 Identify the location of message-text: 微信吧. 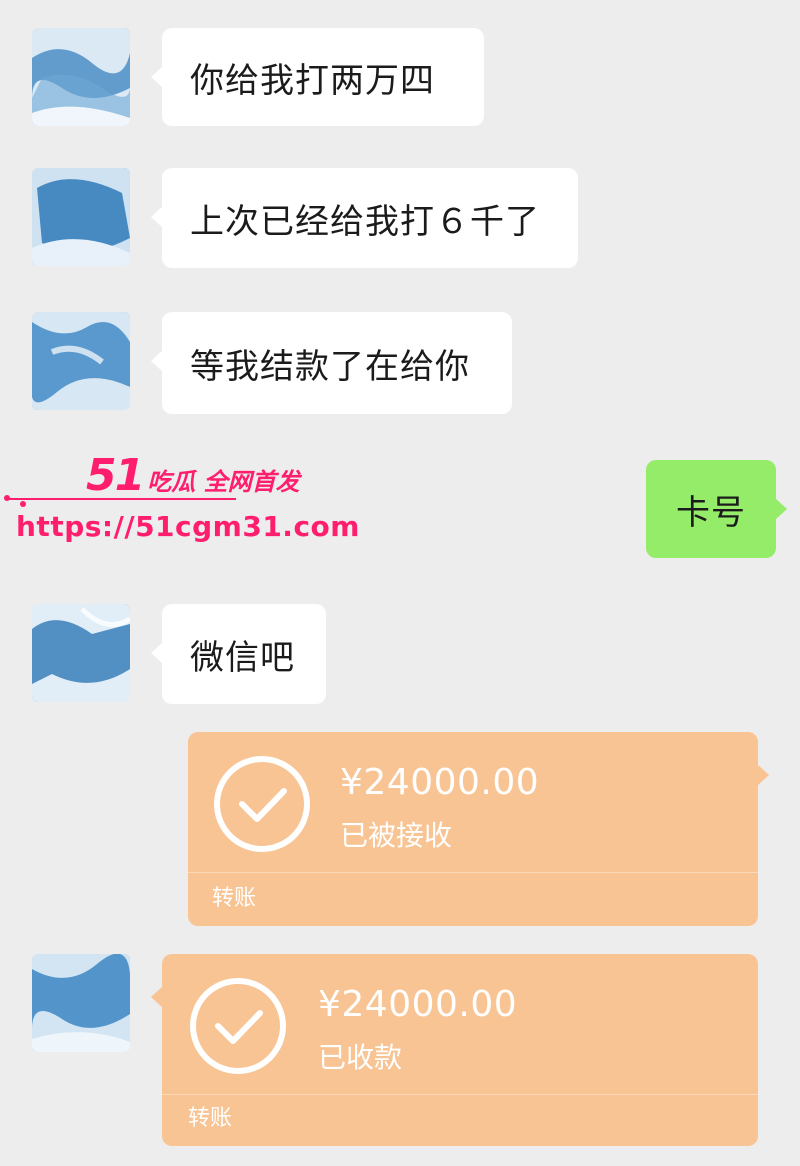
(242, 657).